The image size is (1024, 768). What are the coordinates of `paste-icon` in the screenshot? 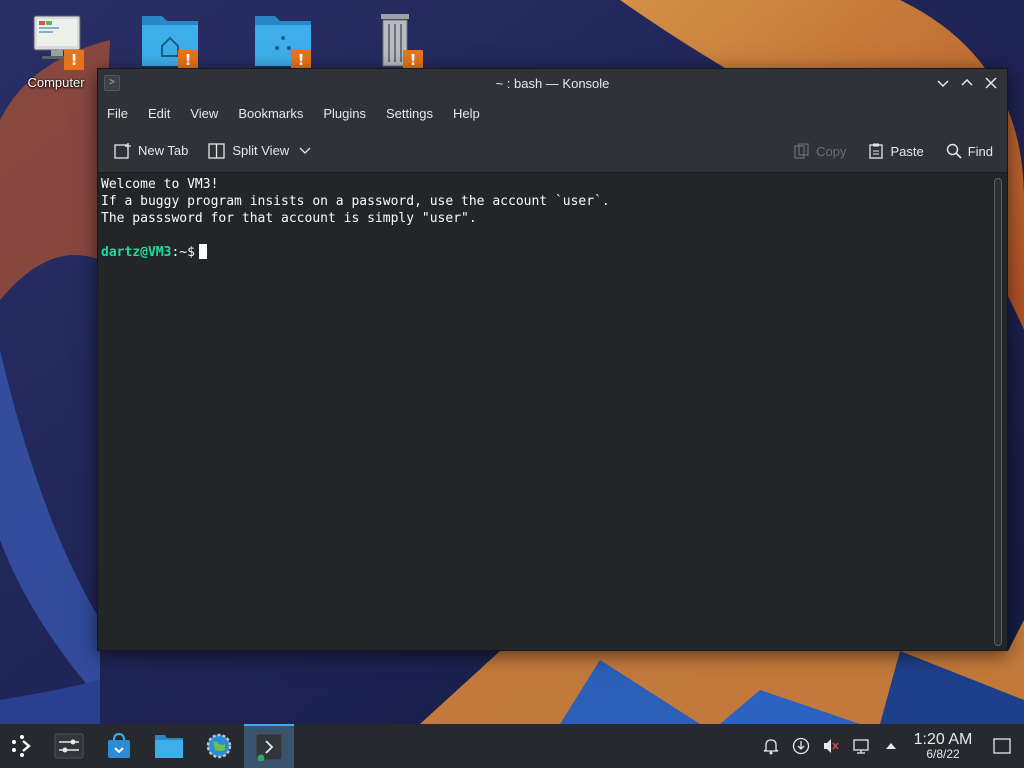 It's located at (876, 151).